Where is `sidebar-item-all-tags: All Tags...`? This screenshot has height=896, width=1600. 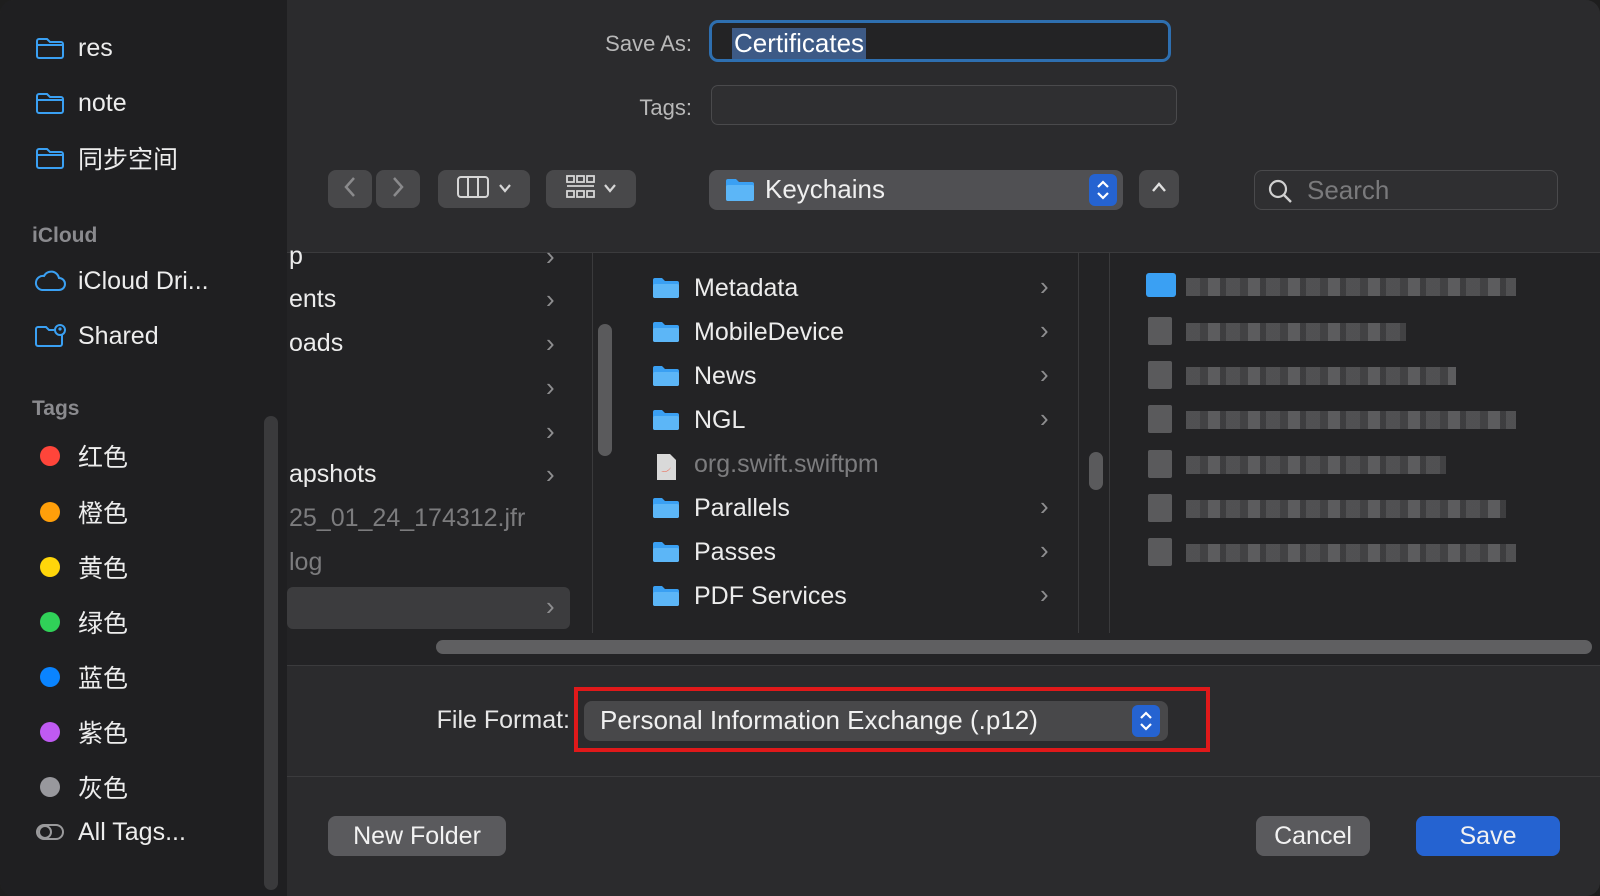
sidebar-item-all-tags: All Tags... is located at coordinates (110, 832).